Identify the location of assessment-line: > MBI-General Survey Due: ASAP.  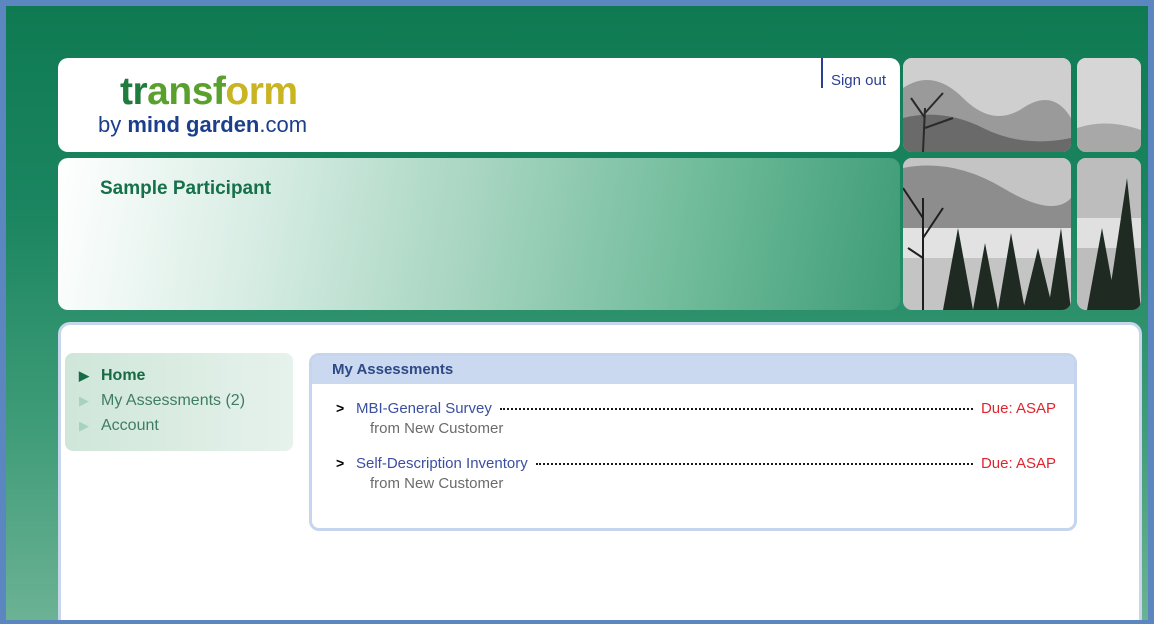
(696, 408).